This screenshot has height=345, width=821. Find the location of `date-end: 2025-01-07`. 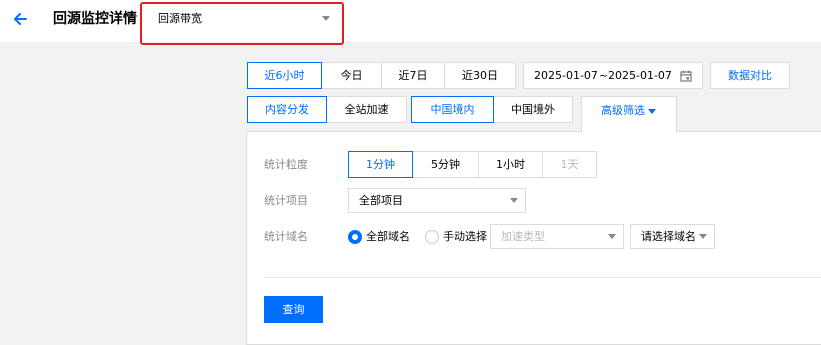

date-end: 2025-01-07 is located at coordinates (640, 75).